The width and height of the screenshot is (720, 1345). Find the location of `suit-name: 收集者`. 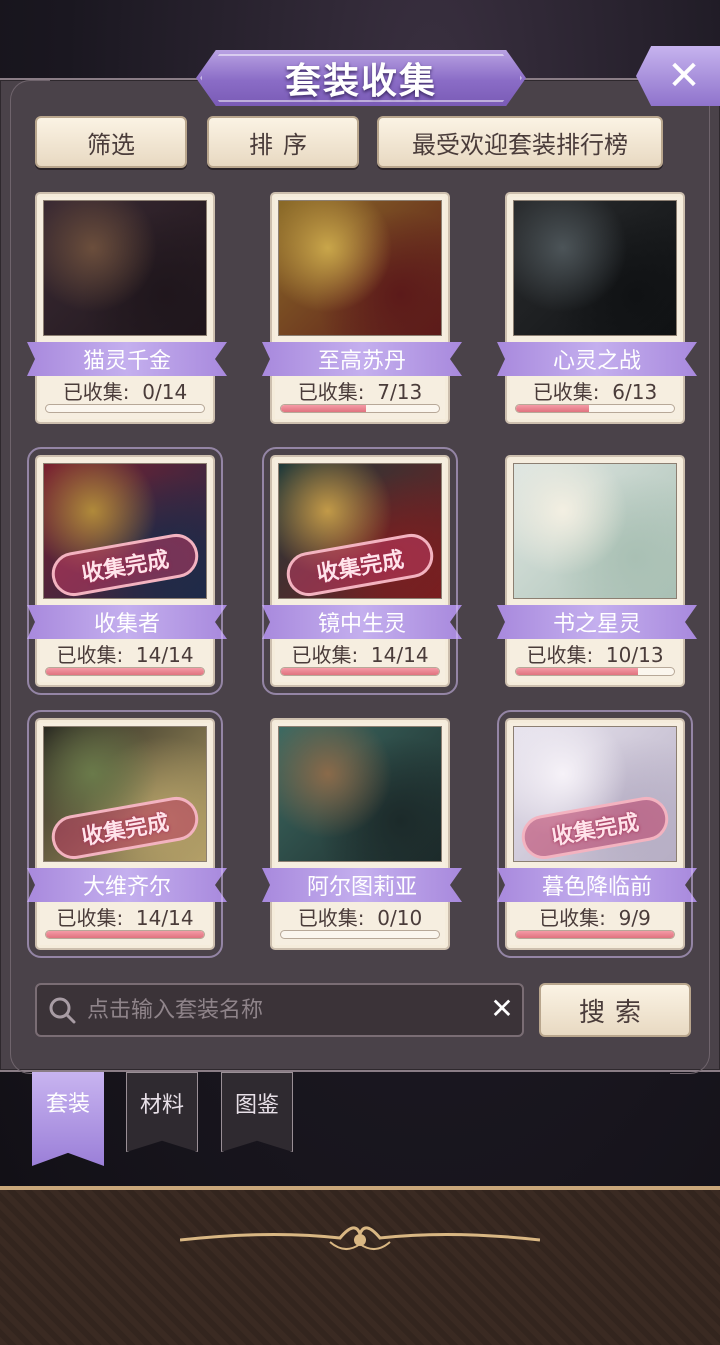

suit-name: 收集者 is located at coordinates (127, 622).